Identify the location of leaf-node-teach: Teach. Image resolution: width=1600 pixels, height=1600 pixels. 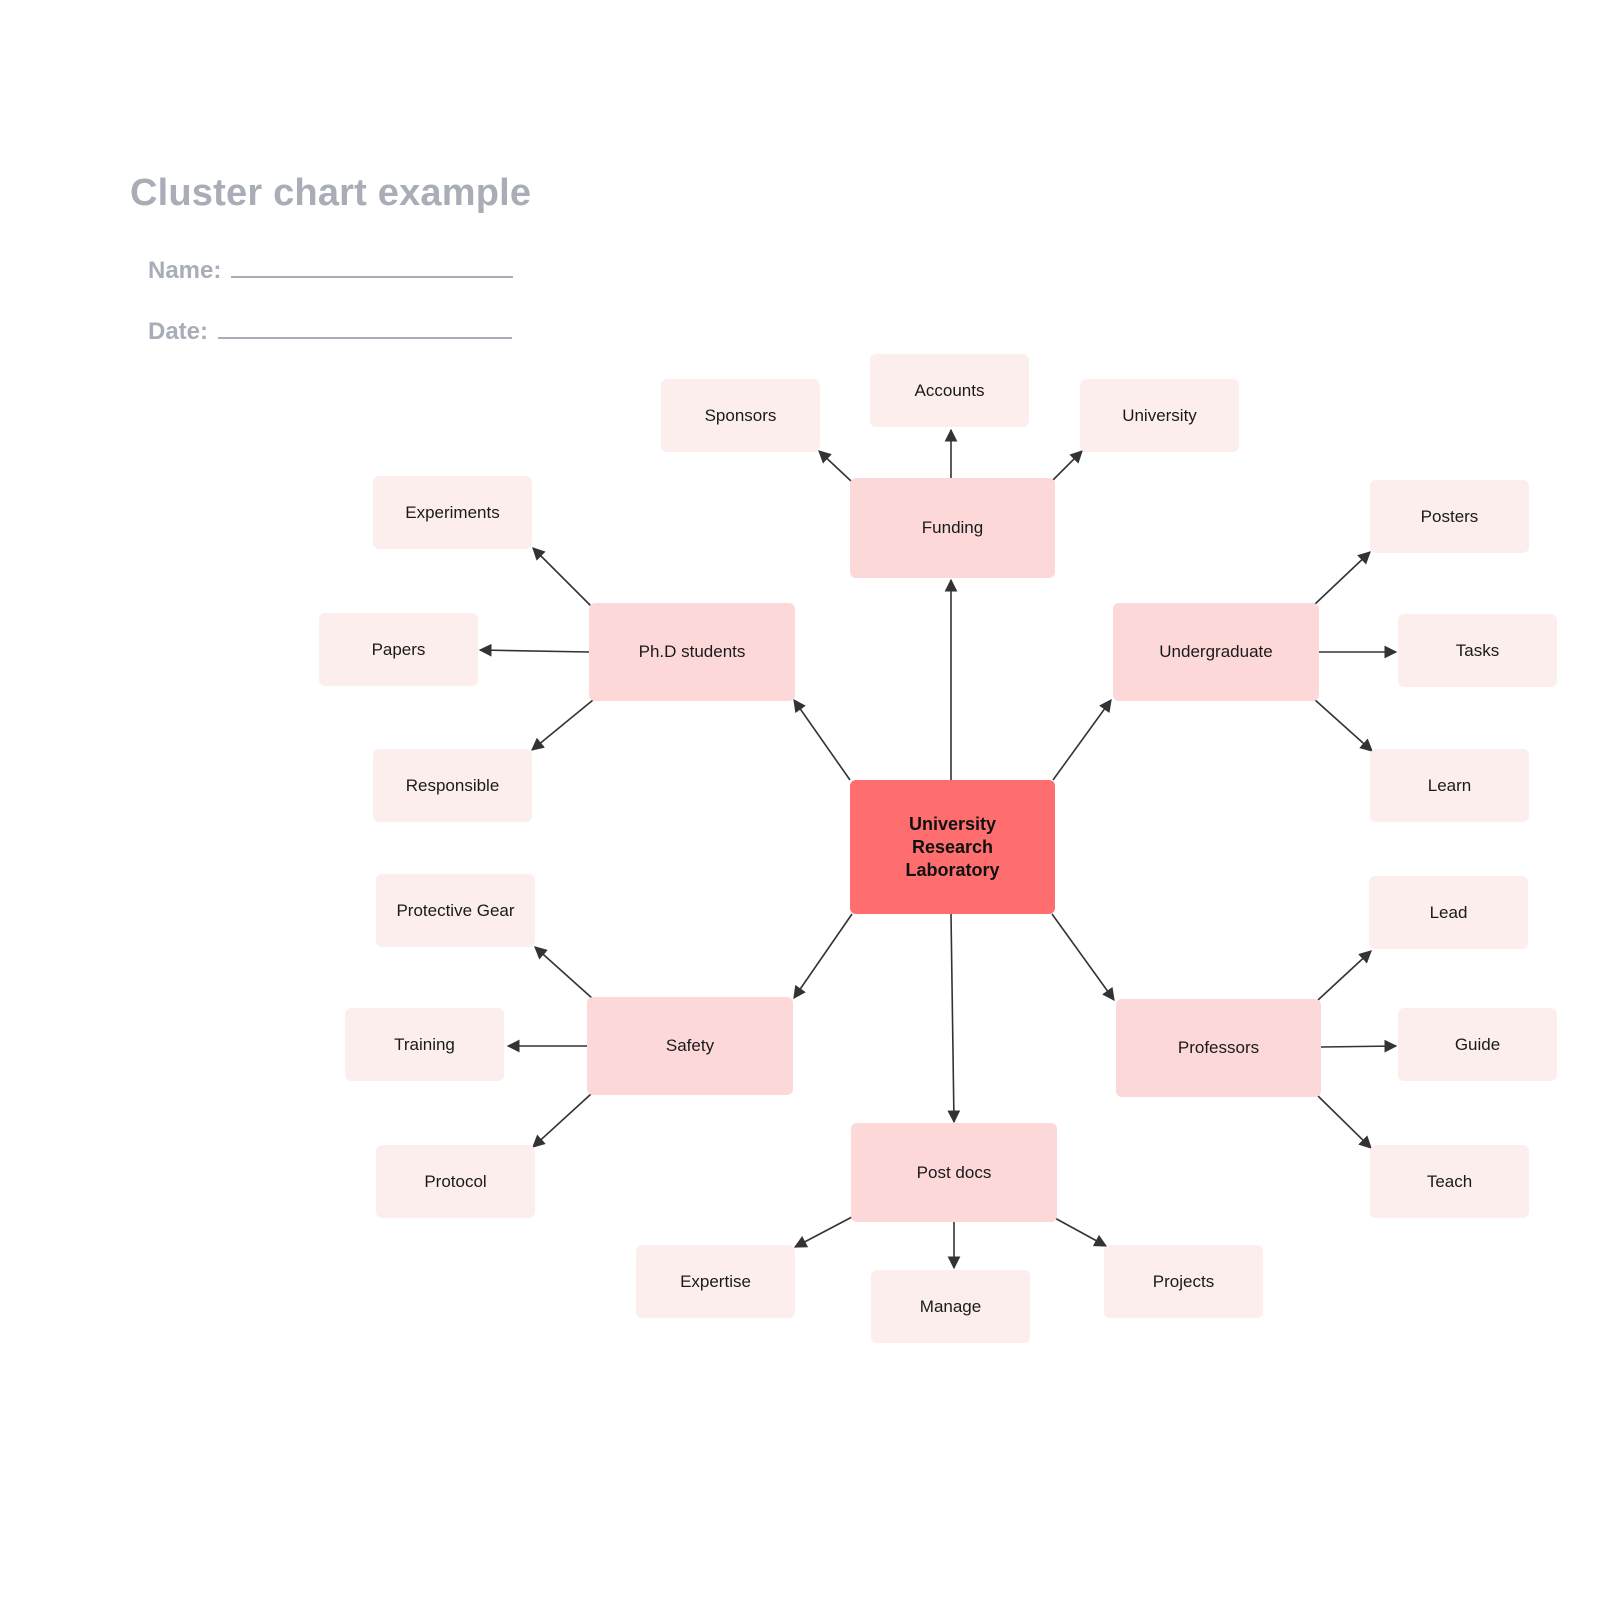
(1449, 1181).